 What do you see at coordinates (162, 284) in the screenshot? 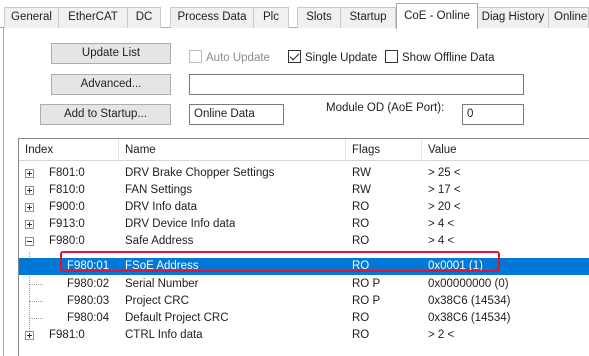
I see `row-name: Serial Number` at bounding box center [162, 284].